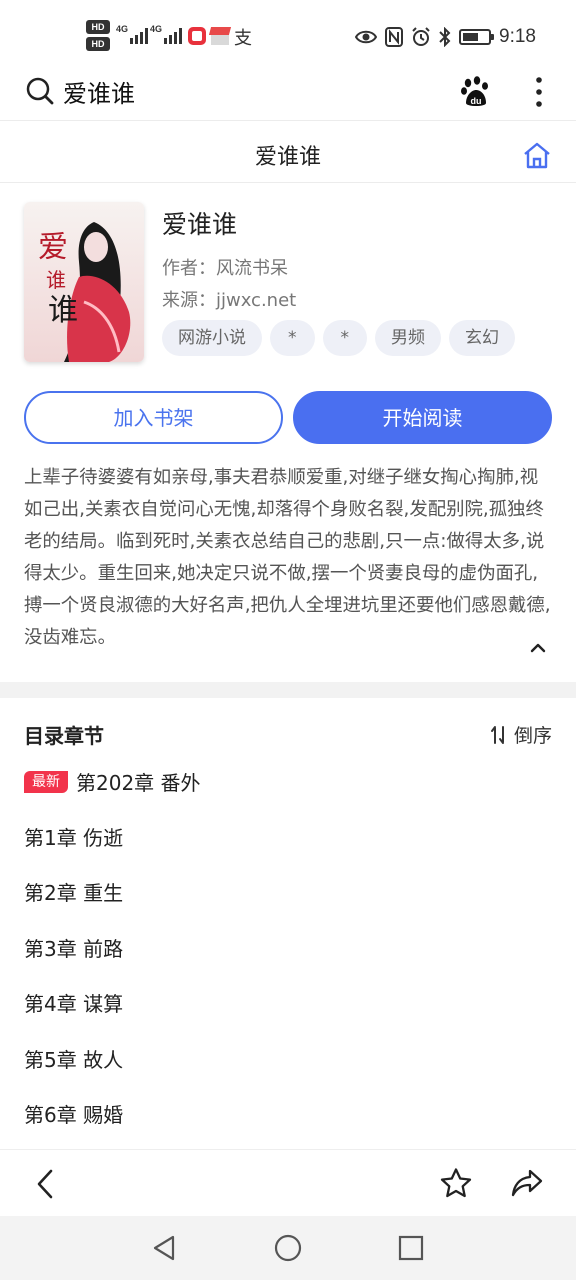  I want to click on bluetooth-icon, so click(445, 37).